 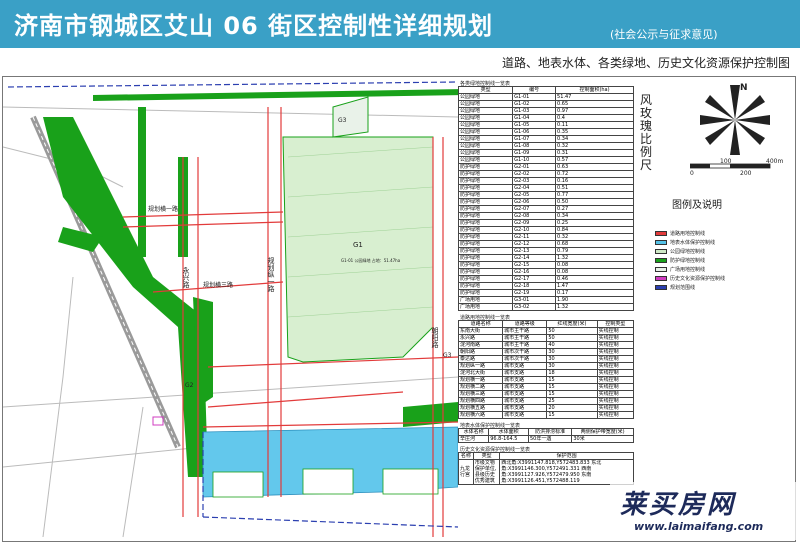 I want to click on north-label: N, so click(x=744, y=88).